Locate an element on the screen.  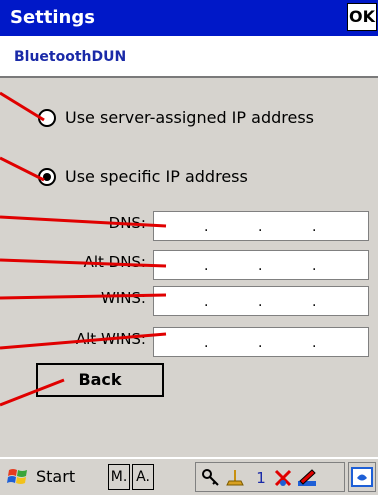
alt-dns-field: . . . is located at coordinates (261, 265).